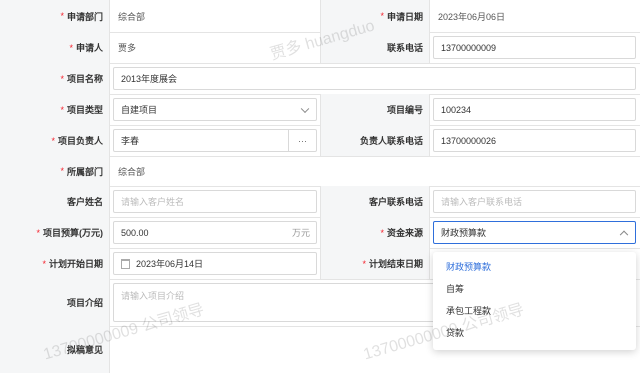 This screenshot has height=373, width=640. What do you see at coordinates (375, 232) in the screenshot?
I see `field-label: * 资金来源` at bounding box center [375, 232].